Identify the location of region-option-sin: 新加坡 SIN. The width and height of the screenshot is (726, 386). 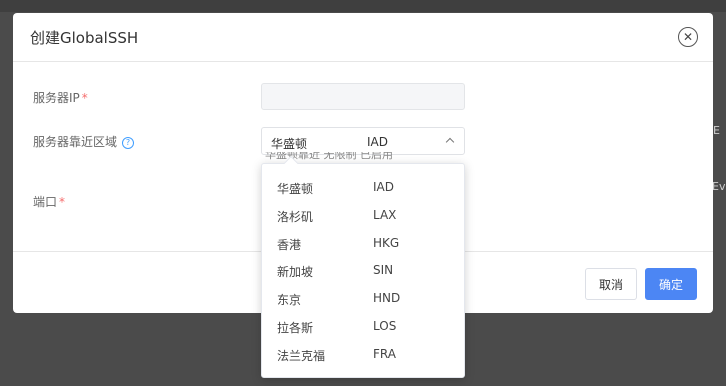
(363, 270).